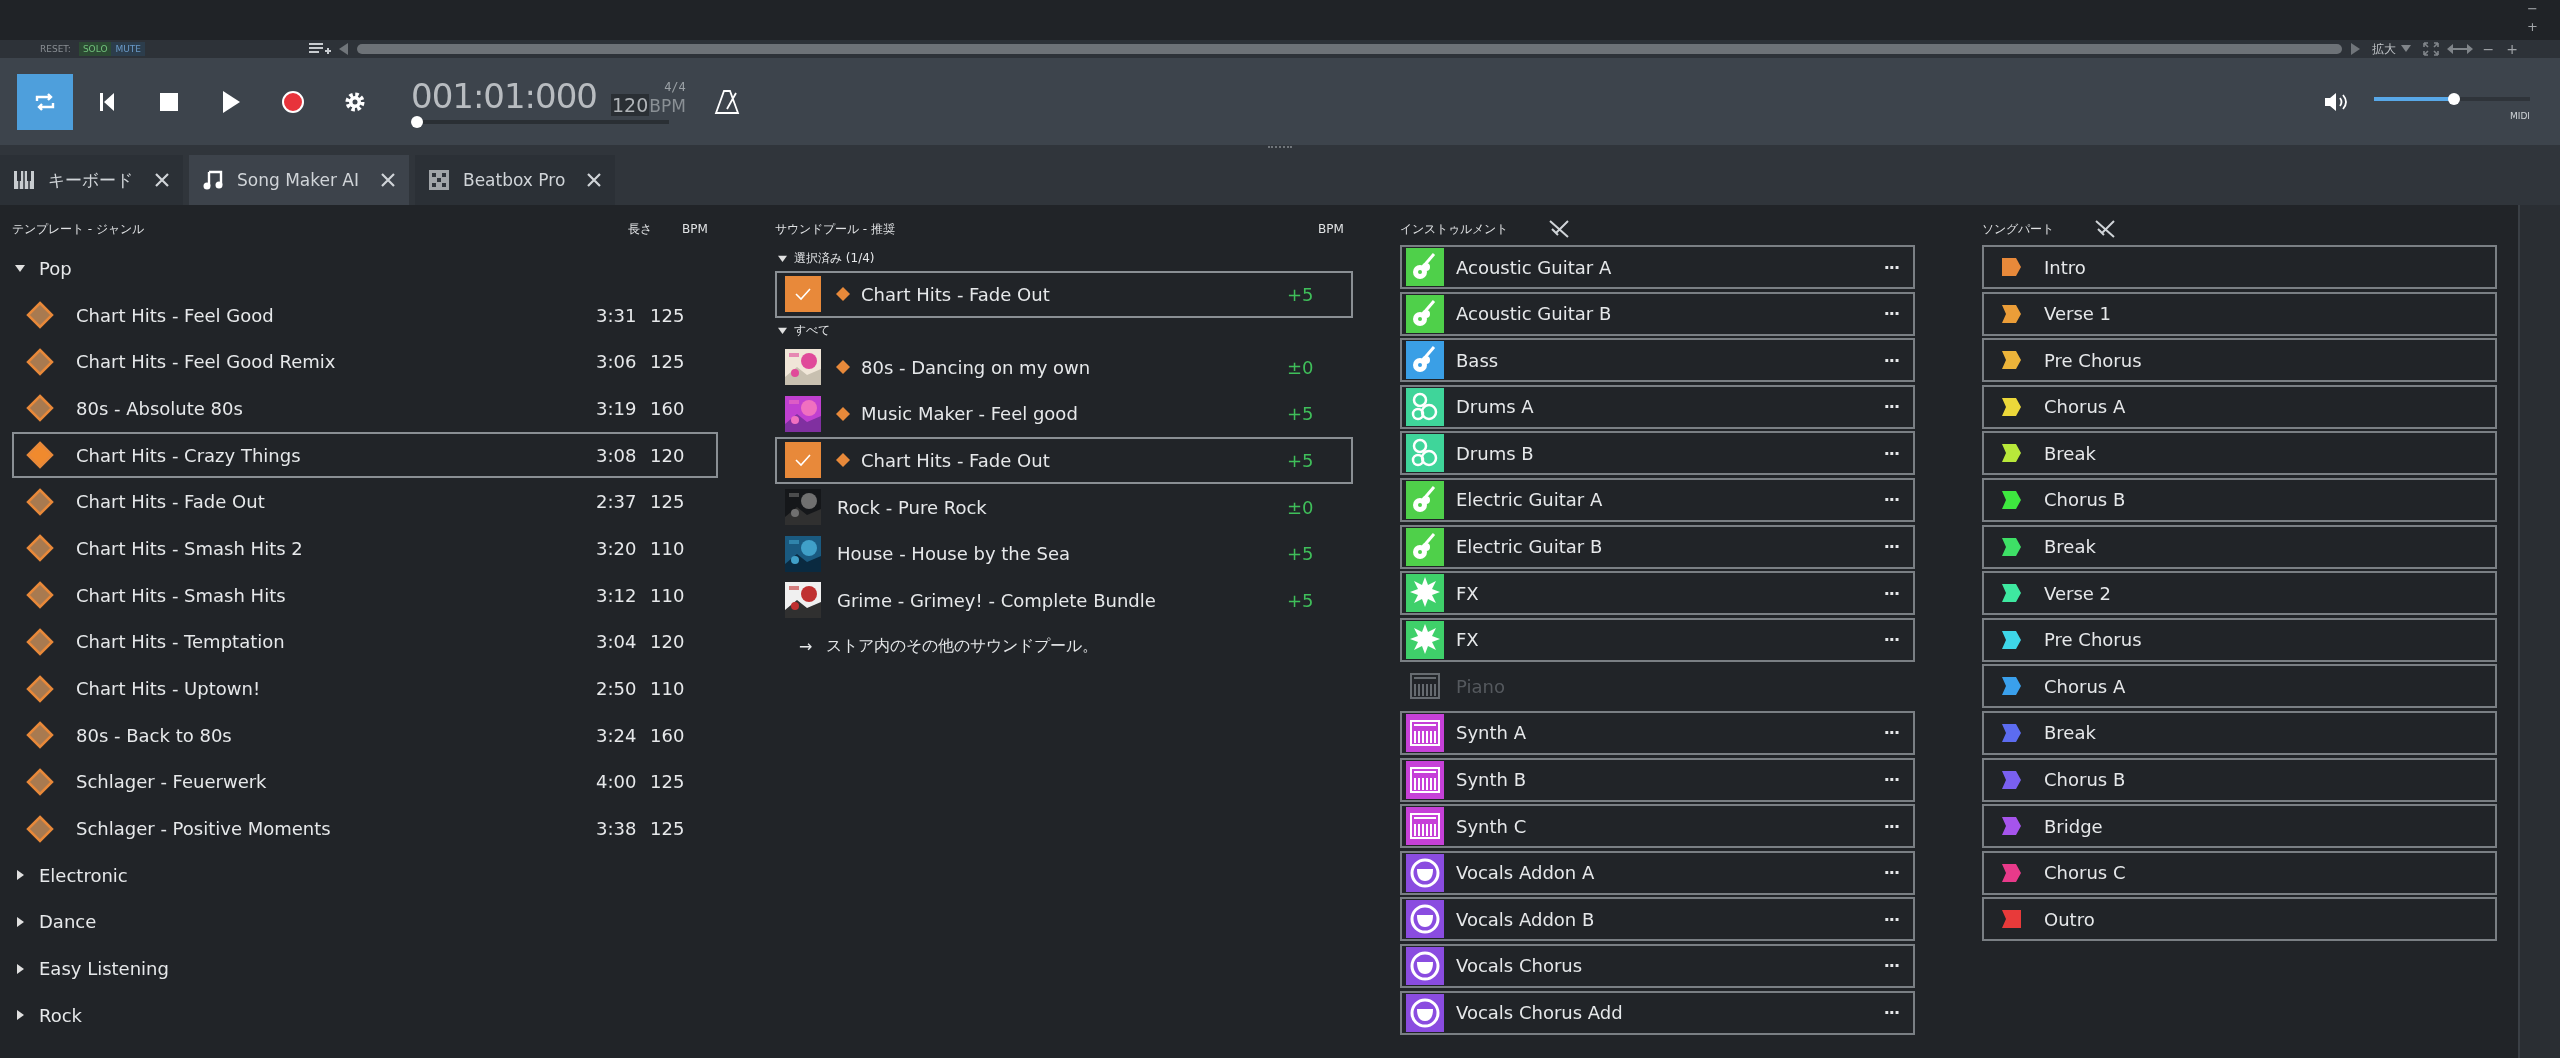 The width and height of the screenshot is (2560, 1058). I want to click on fit-icon, so click(2430, 49).